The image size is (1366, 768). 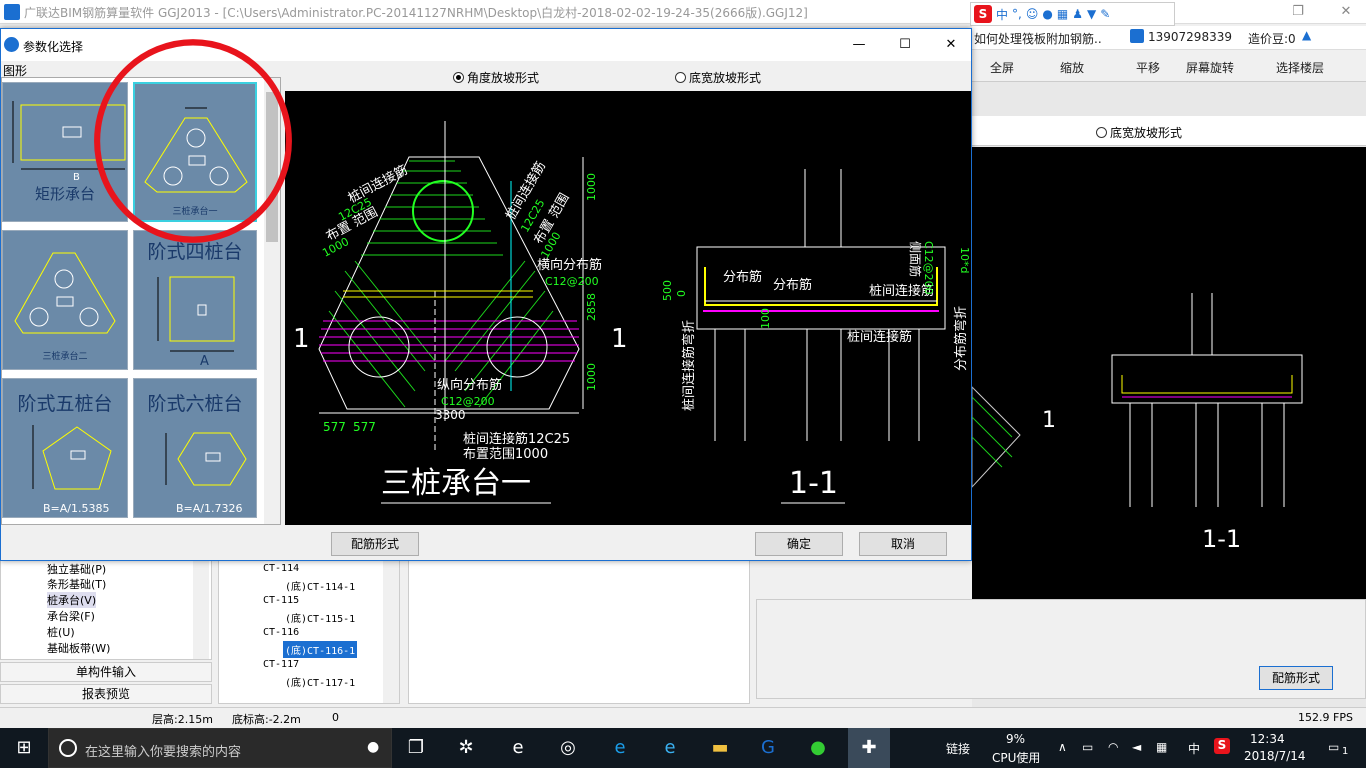 What do you see at coordinates (209, 508) in the screenshot?
I see `thumb-dim: B=A/1.7326` at bounding box center [209, 508].